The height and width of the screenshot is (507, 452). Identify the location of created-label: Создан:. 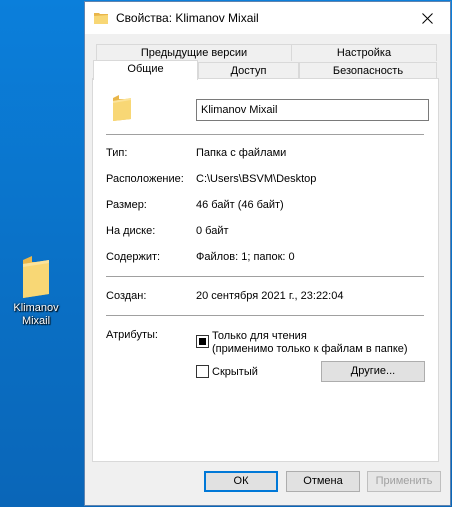
(126, 296).